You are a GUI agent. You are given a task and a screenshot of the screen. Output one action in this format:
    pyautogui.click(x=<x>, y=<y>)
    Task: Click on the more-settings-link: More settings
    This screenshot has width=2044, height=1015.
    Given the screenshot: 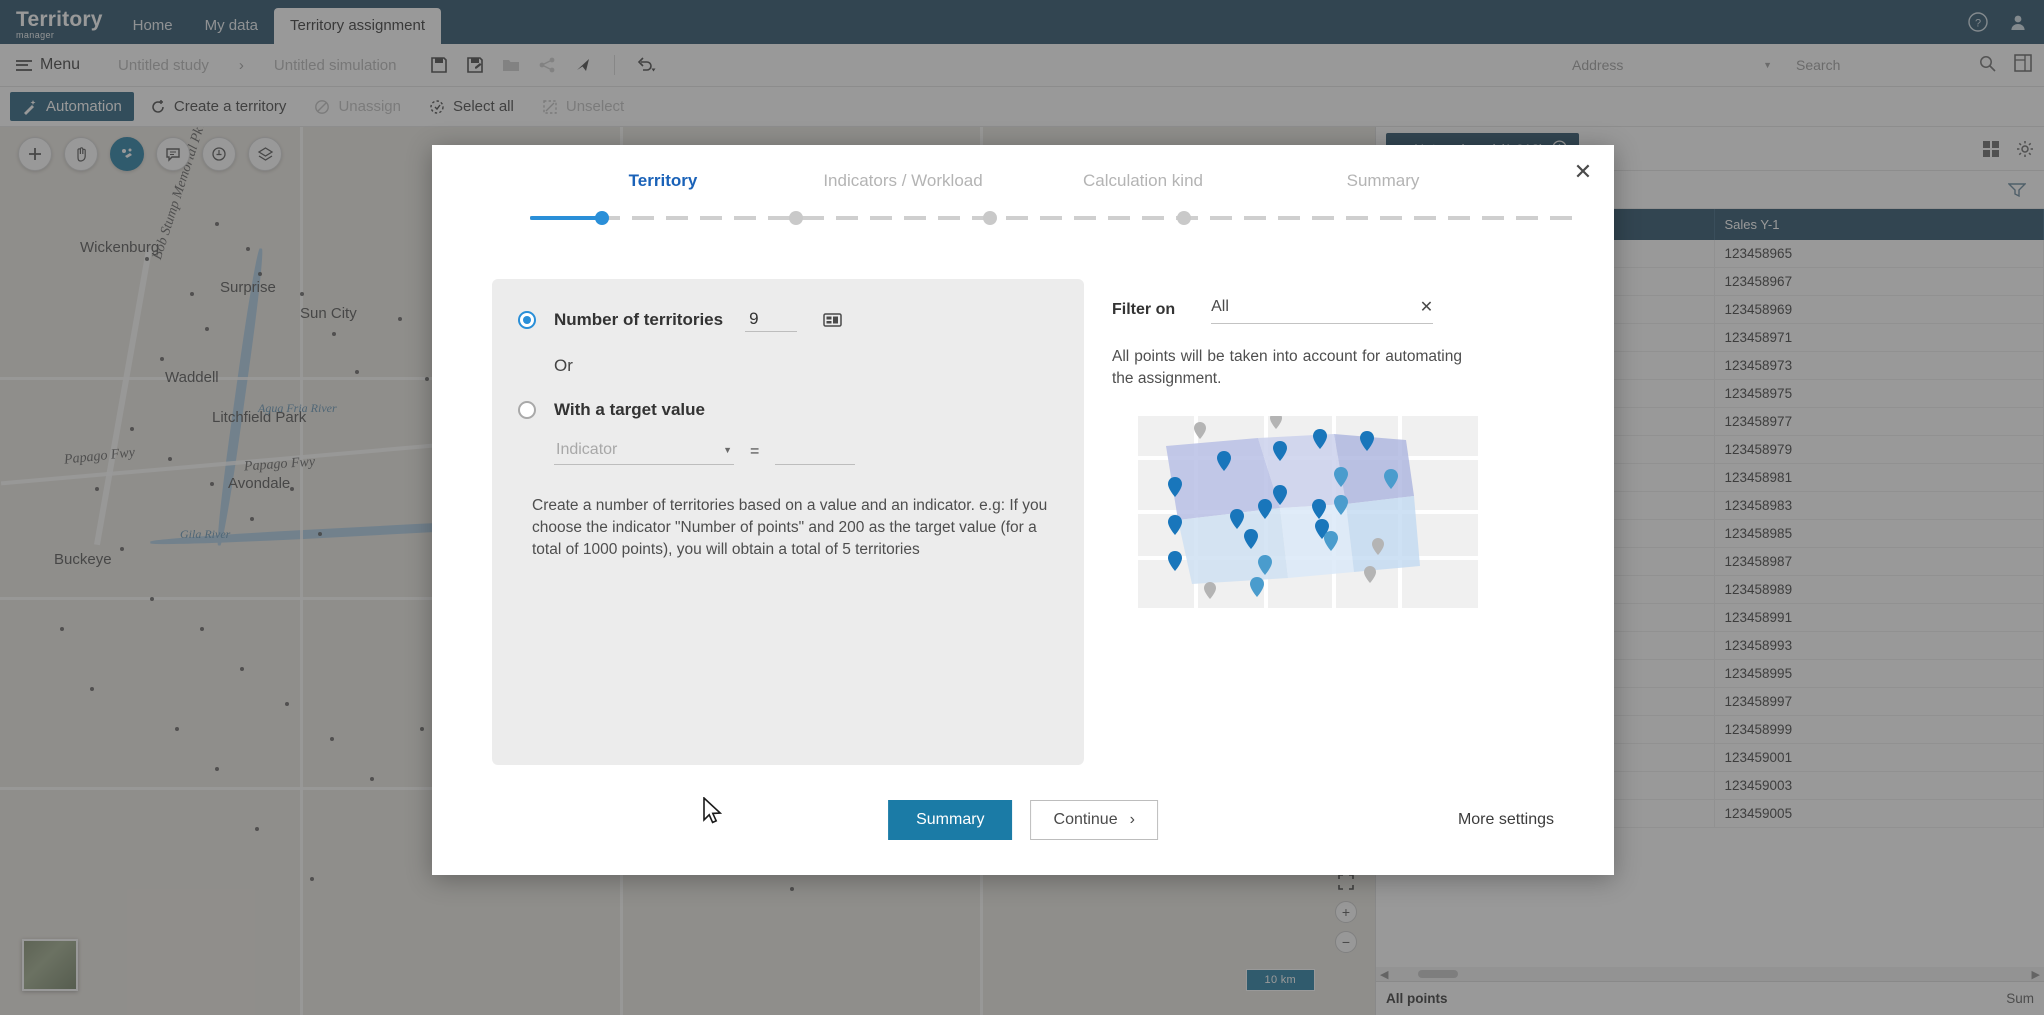 What is the action you would take?
    pyautogui.click(x=1506, y=820)
    